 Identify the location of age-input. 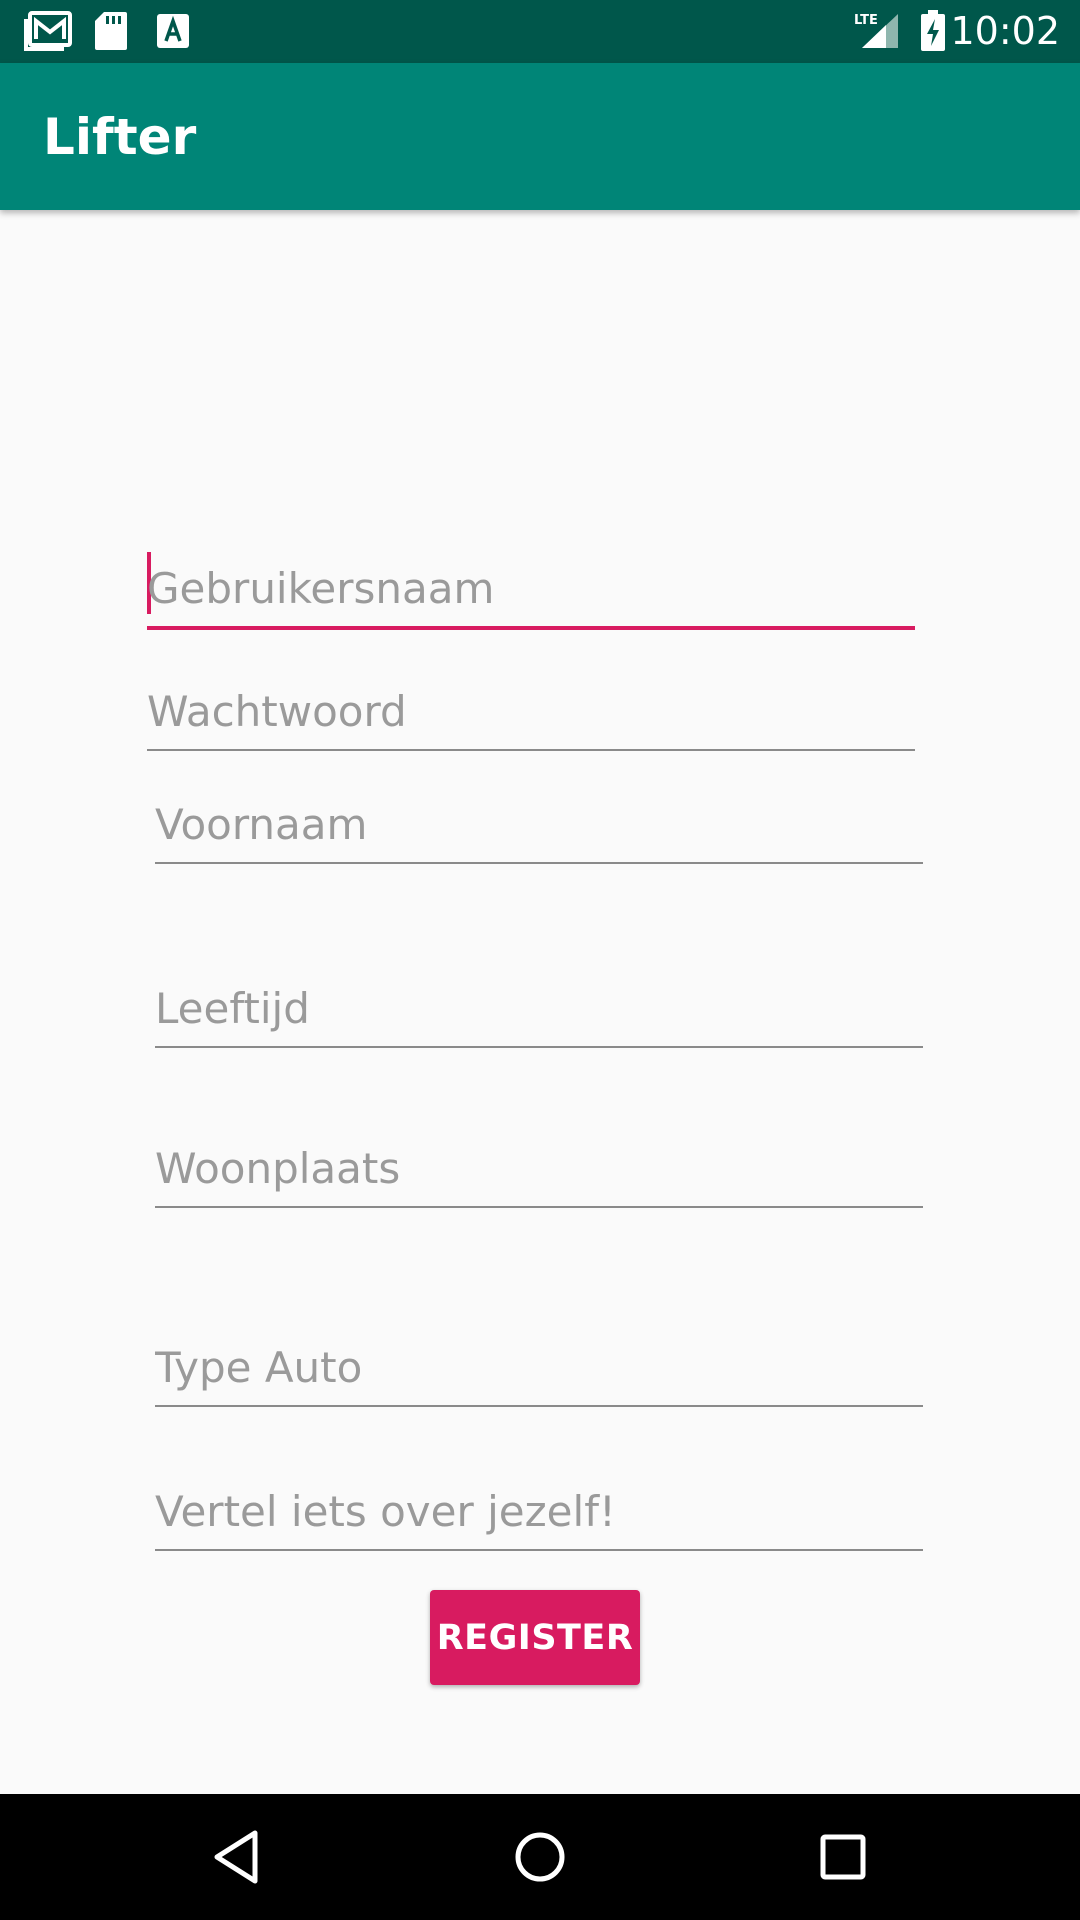
(535, 1008).